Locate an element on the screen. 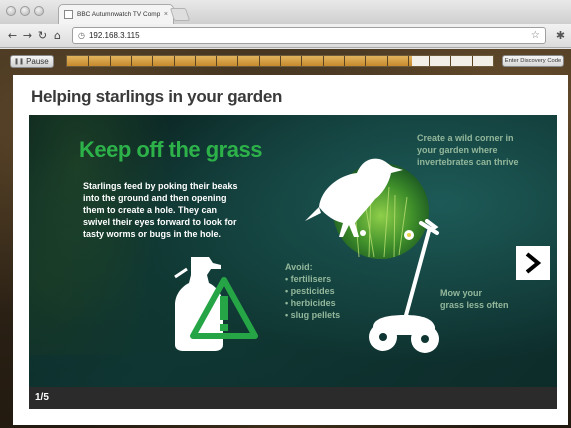 Image resolution: width=571 pixels, height=428 pixels. mow-tip: Mow your grass less often is located at coordinates (474, 299).